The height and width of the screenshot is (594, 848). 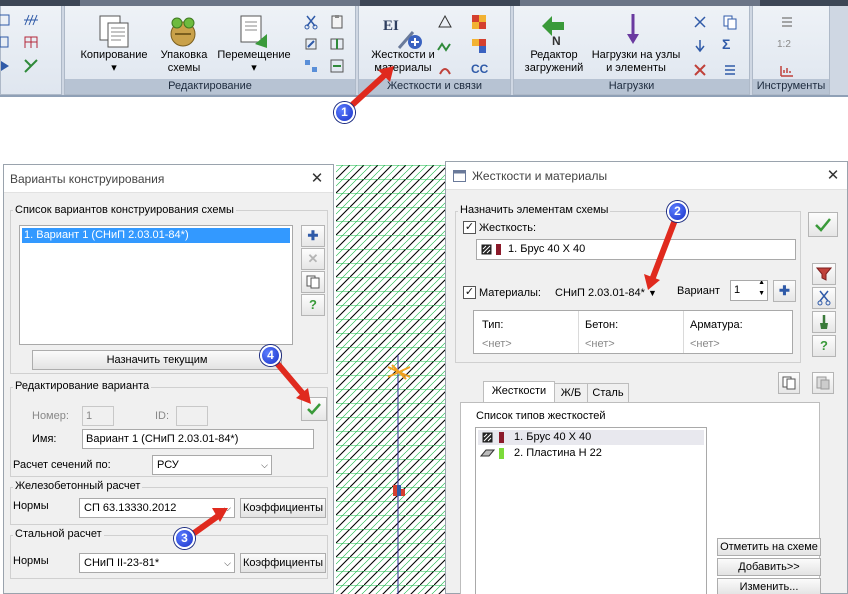 What do you see at coordinates (677, 211) in the screenshot?
I see `callout-2: 2` at bounding box center [677, 211].